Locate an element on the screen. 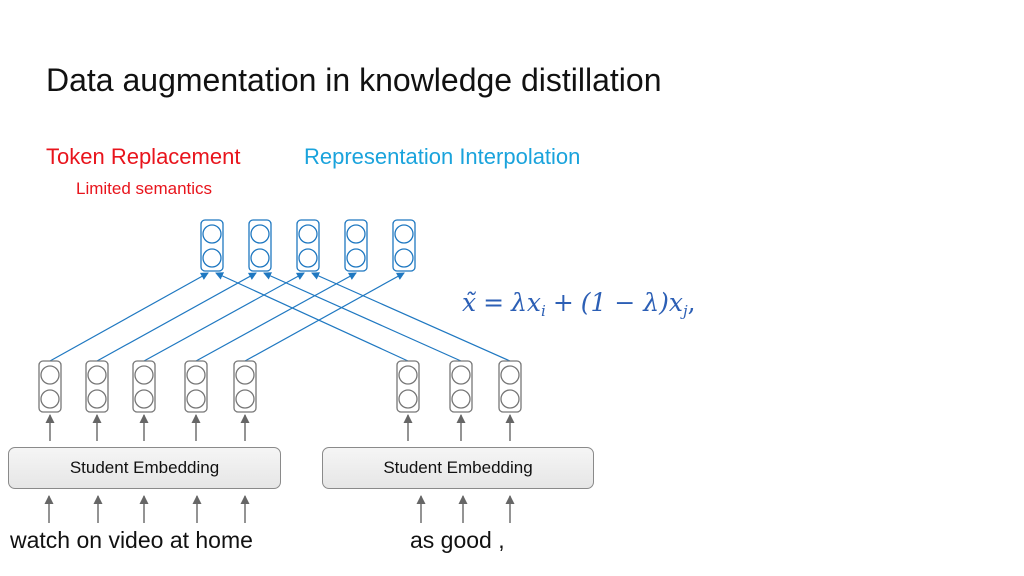 This screenshot has height=576, width=1024. student-embedding-b-label: Student Embedding is located at coordinates (458, 467).